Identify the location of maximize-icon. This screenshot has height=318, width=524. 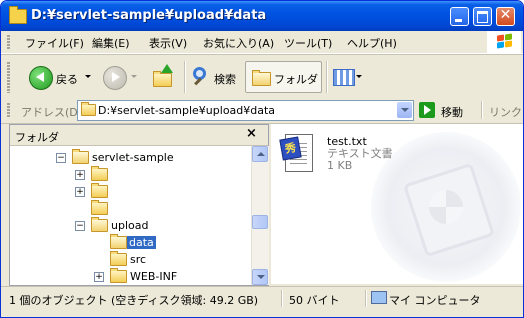
(482, 17).